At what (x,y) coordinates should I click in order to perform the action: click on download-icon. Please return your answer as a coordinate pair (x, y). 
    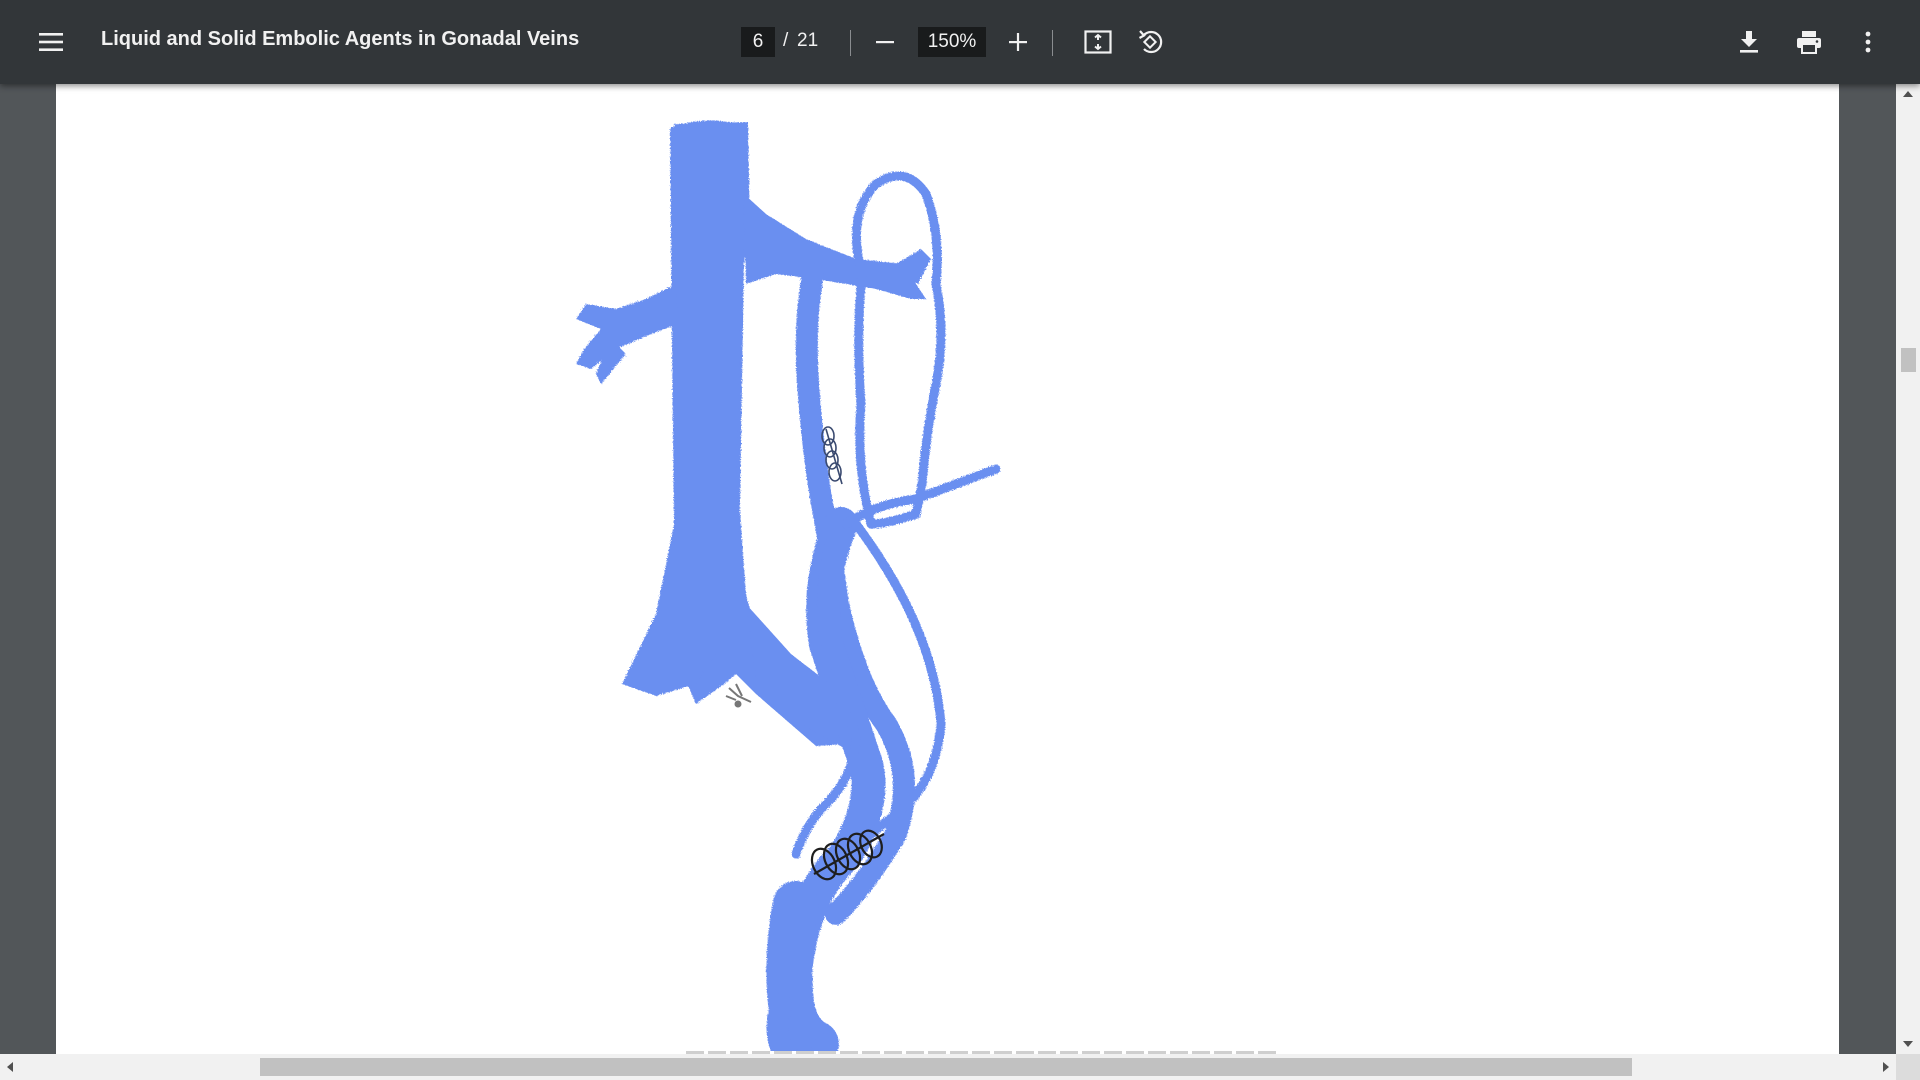
    Looking at the image, I should click on (1749, 42).